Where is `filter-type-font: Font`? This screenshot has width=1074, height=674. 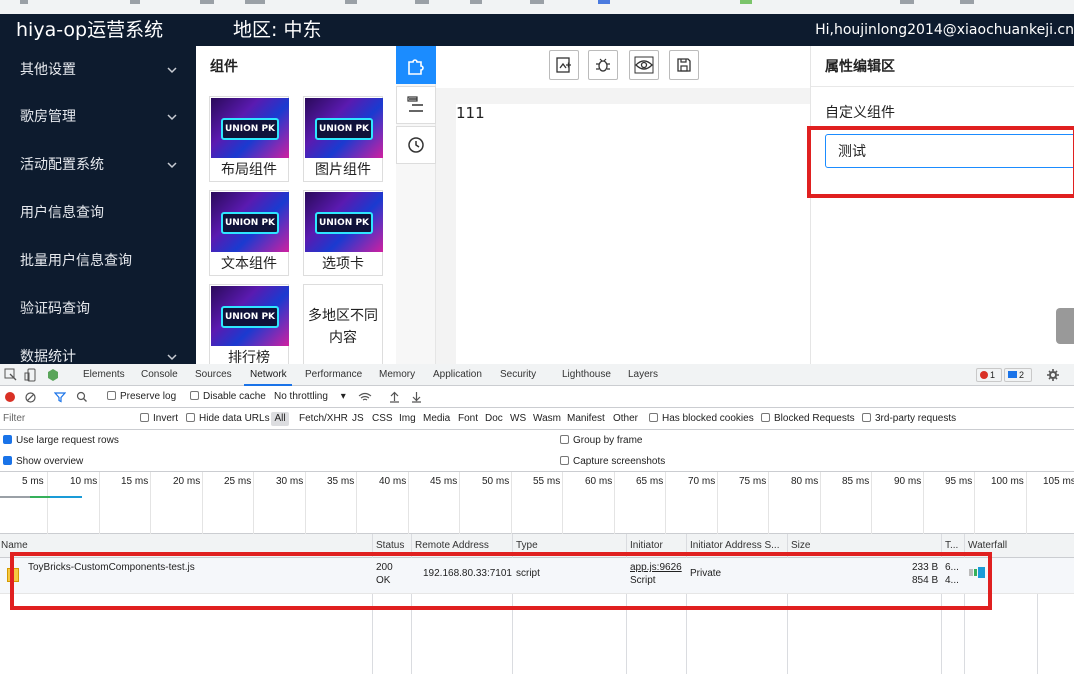 filter-type-font: Font is located at coordinates (468, 418).